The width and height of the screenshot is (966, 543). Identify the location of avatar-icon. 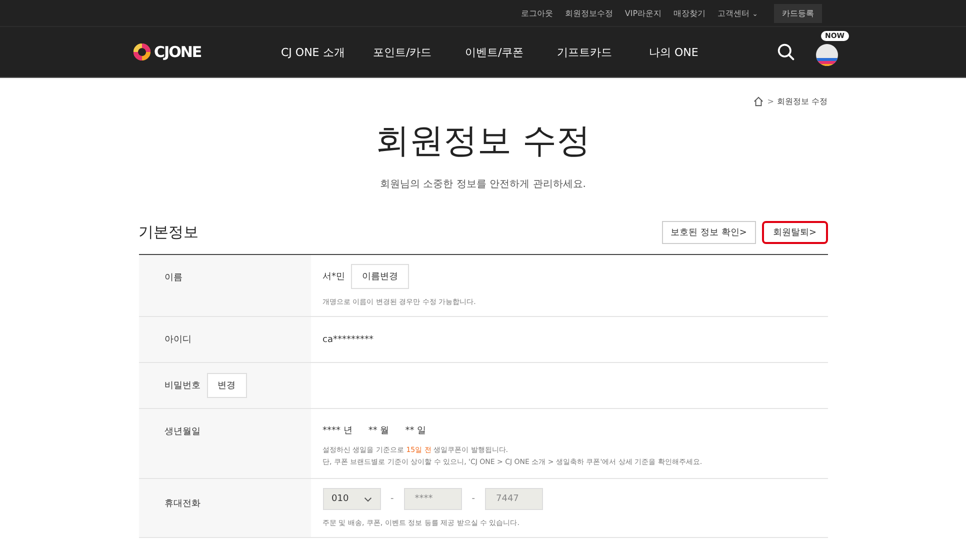
(827, 55).